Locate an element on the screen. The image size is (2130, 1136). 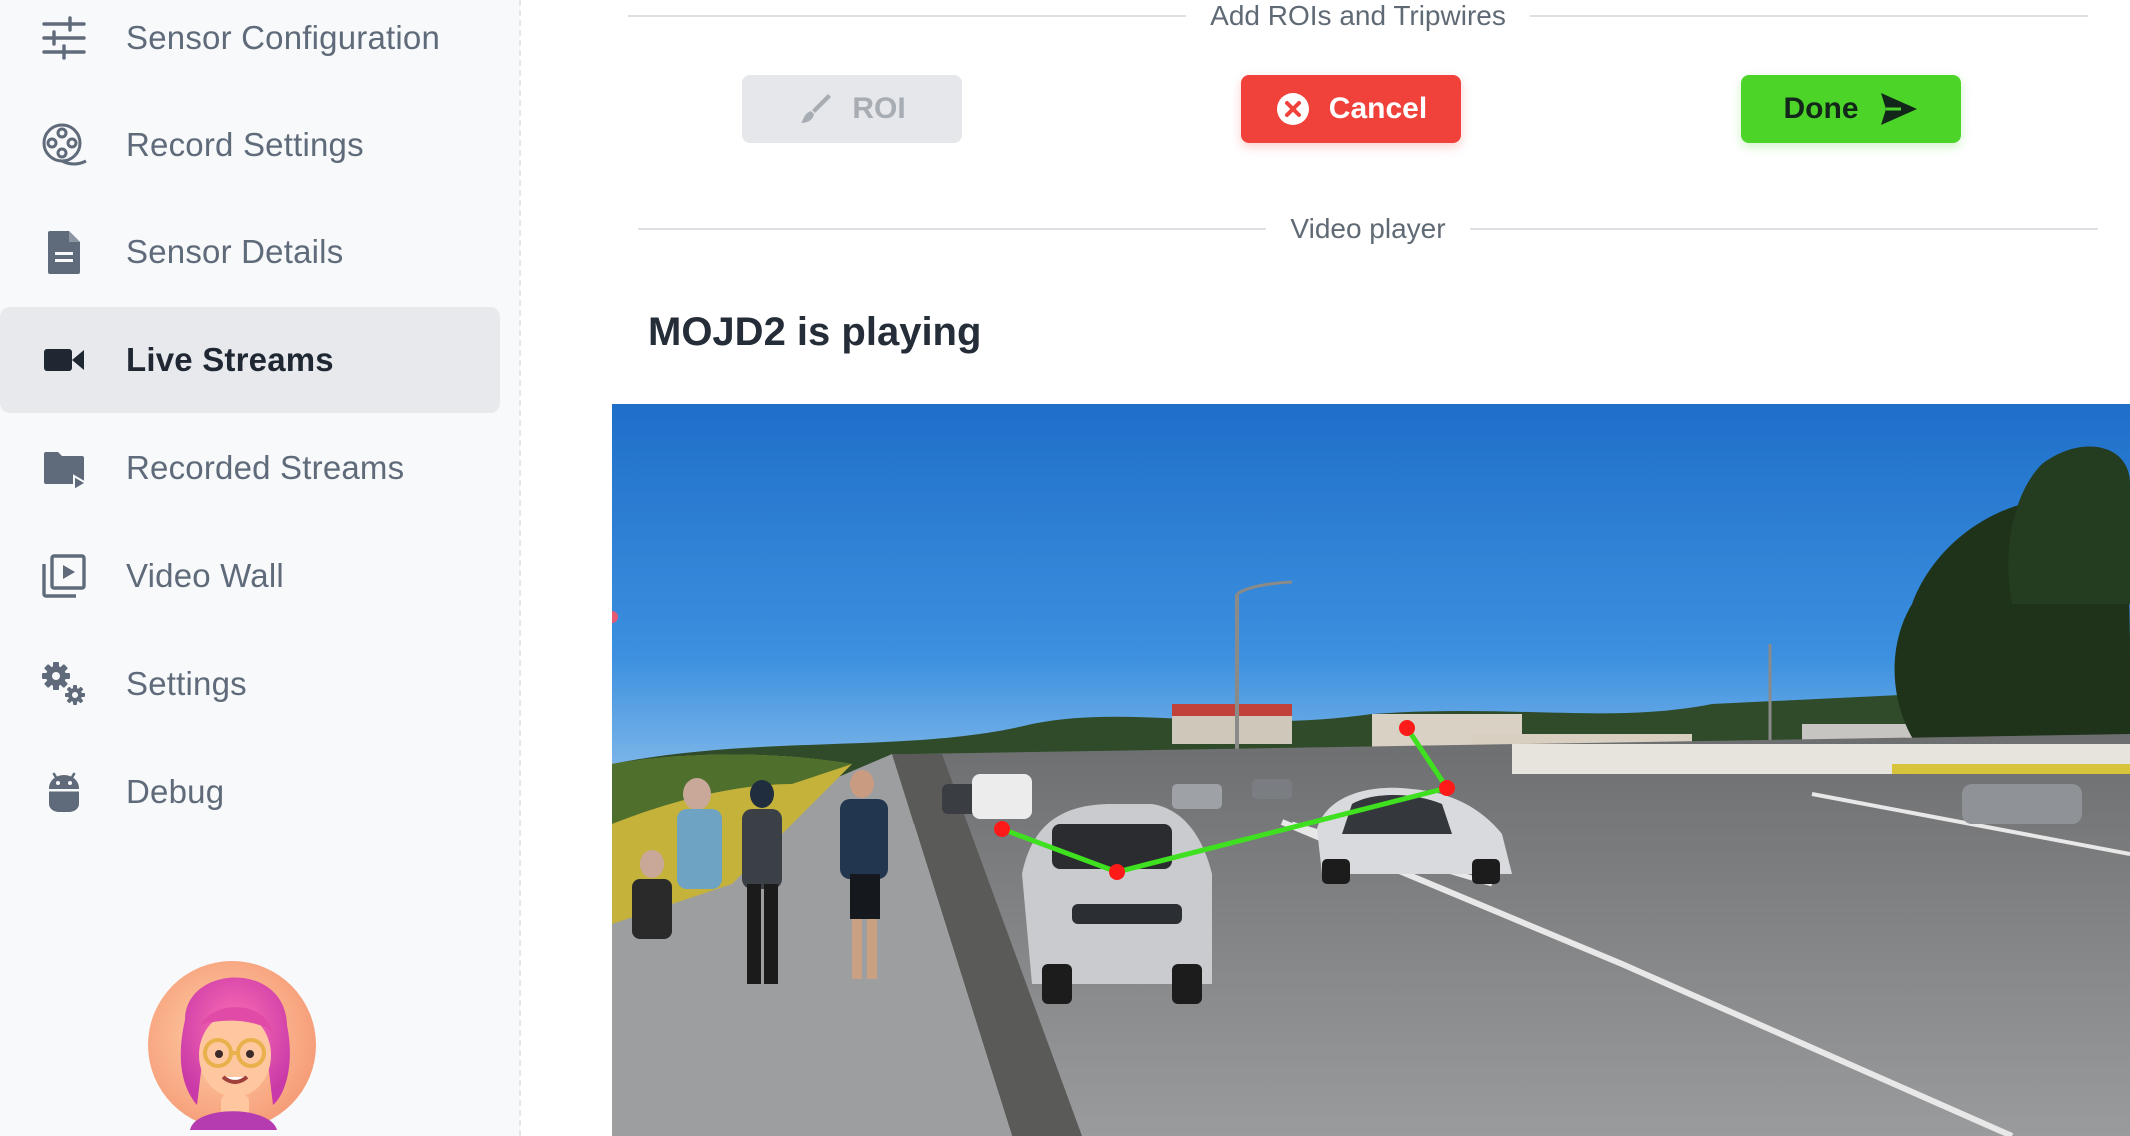
sidebar-divider is located at coordinates (520, 568).